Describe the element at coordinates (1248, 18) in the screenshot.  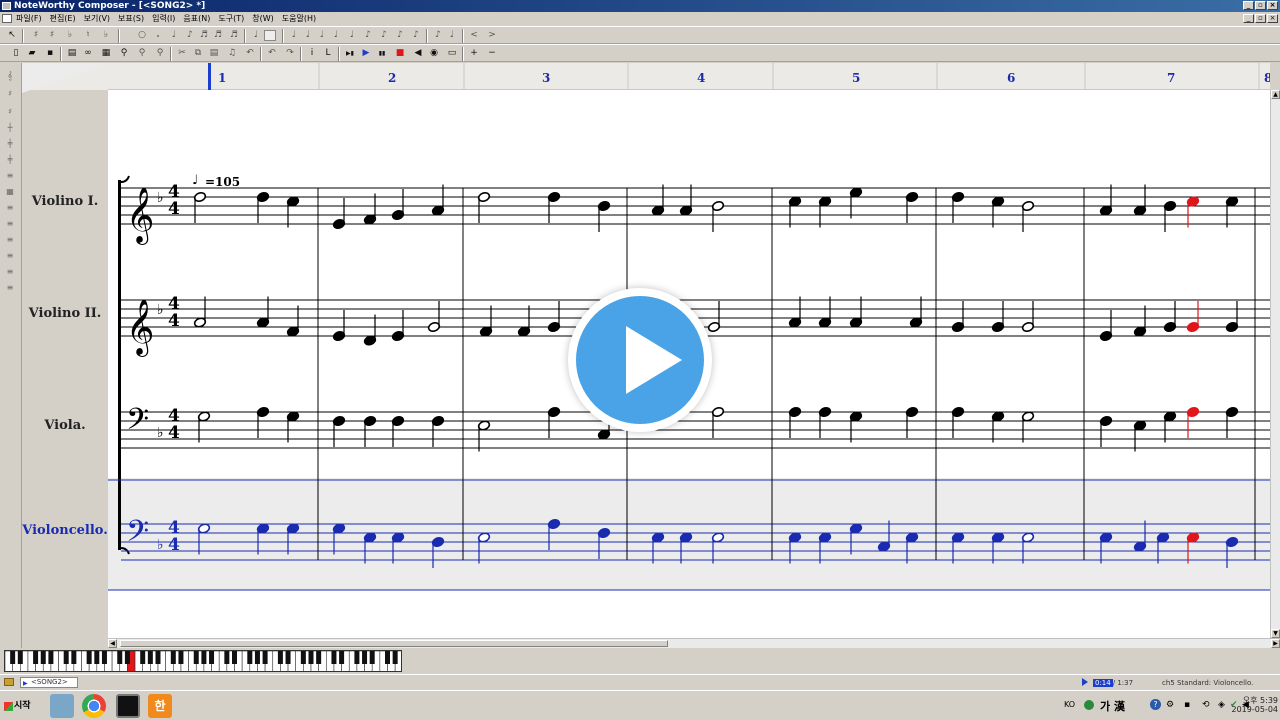
I see `doc-minimize-button: _` at that location.